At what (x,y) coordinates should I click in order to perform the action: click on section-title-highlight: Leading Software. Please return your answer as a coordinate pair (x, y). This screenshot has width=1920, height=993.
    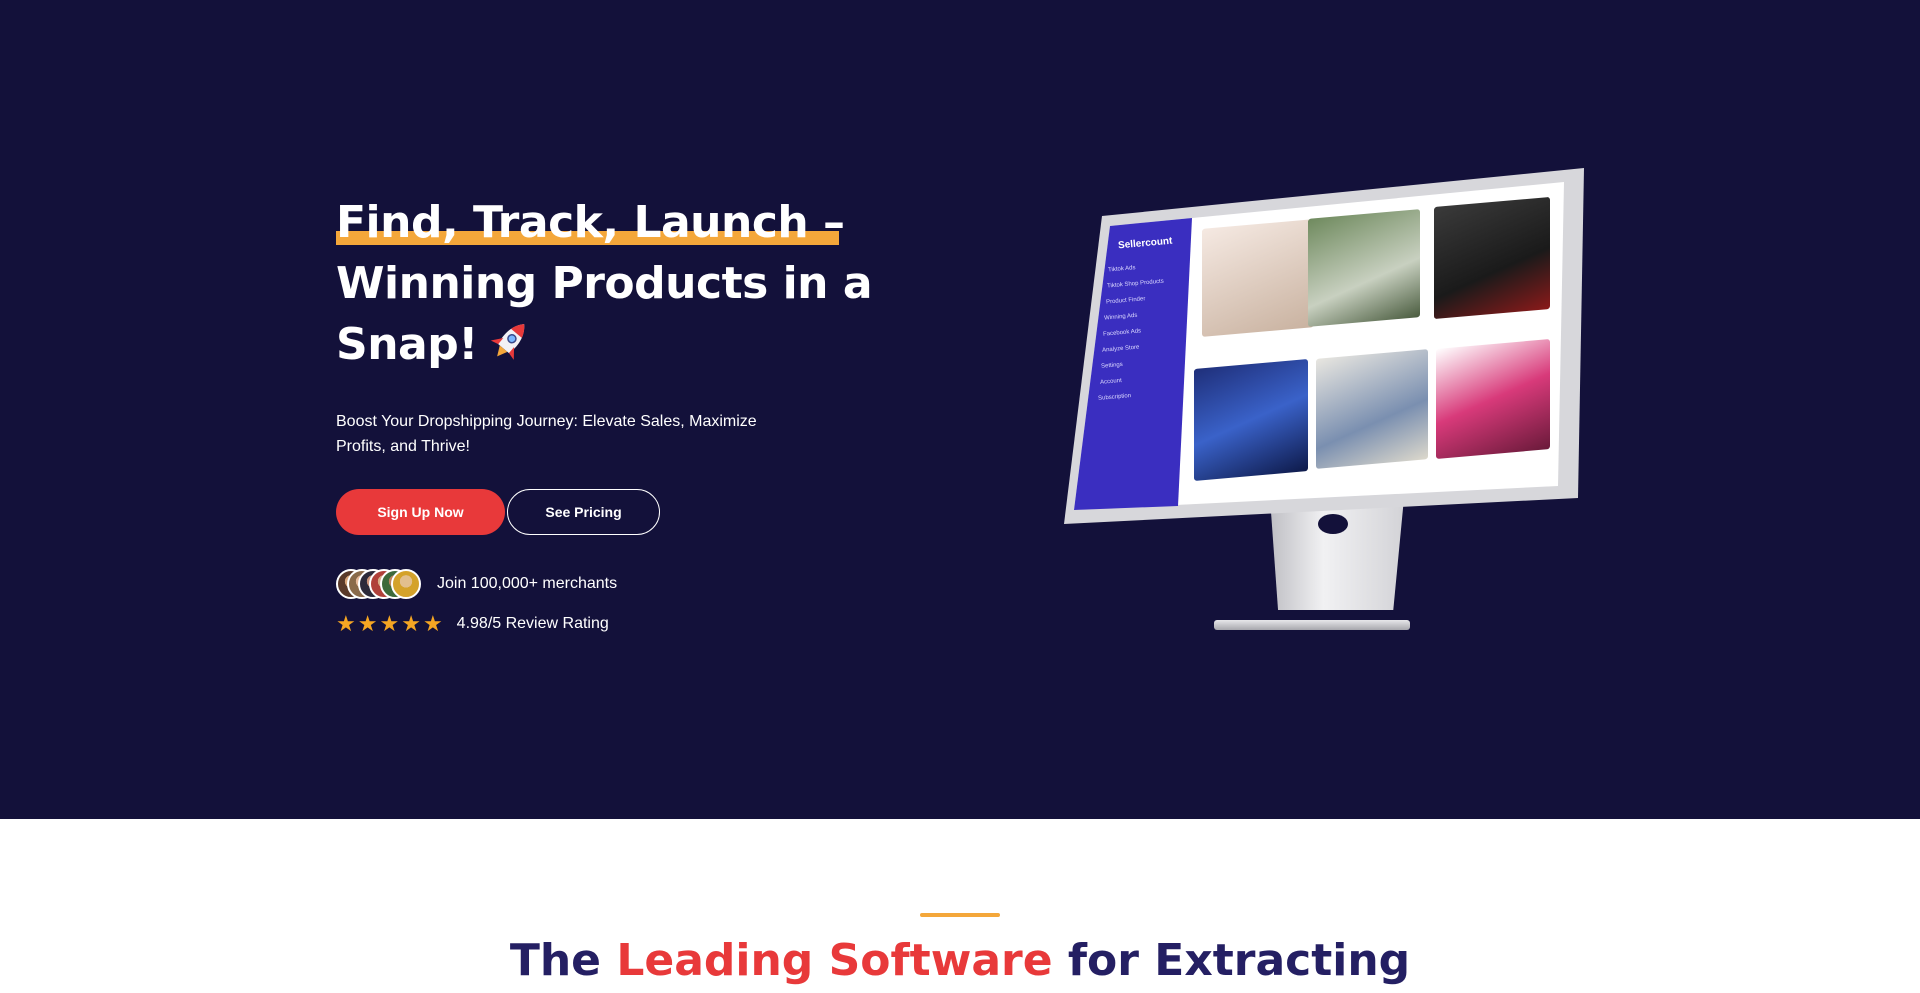
    Looking at the image, I should click on (834, 960).